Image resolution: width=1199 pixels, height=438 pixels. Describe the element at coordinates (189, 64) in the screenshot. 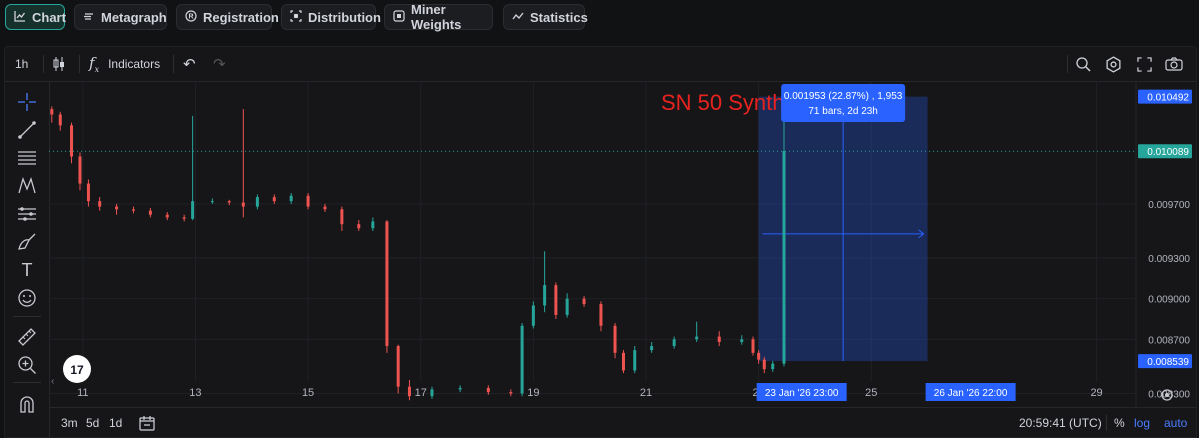

I see `undo-icon: ↶` at that location.